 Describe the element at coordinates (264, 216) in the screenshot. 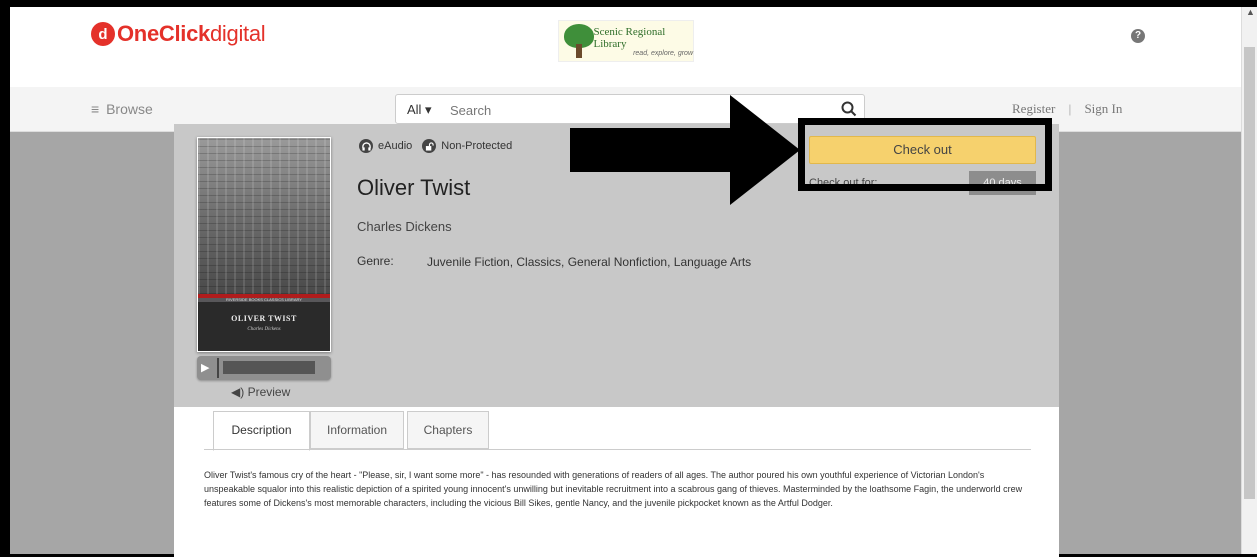

I see `cover-illustration` at that location.